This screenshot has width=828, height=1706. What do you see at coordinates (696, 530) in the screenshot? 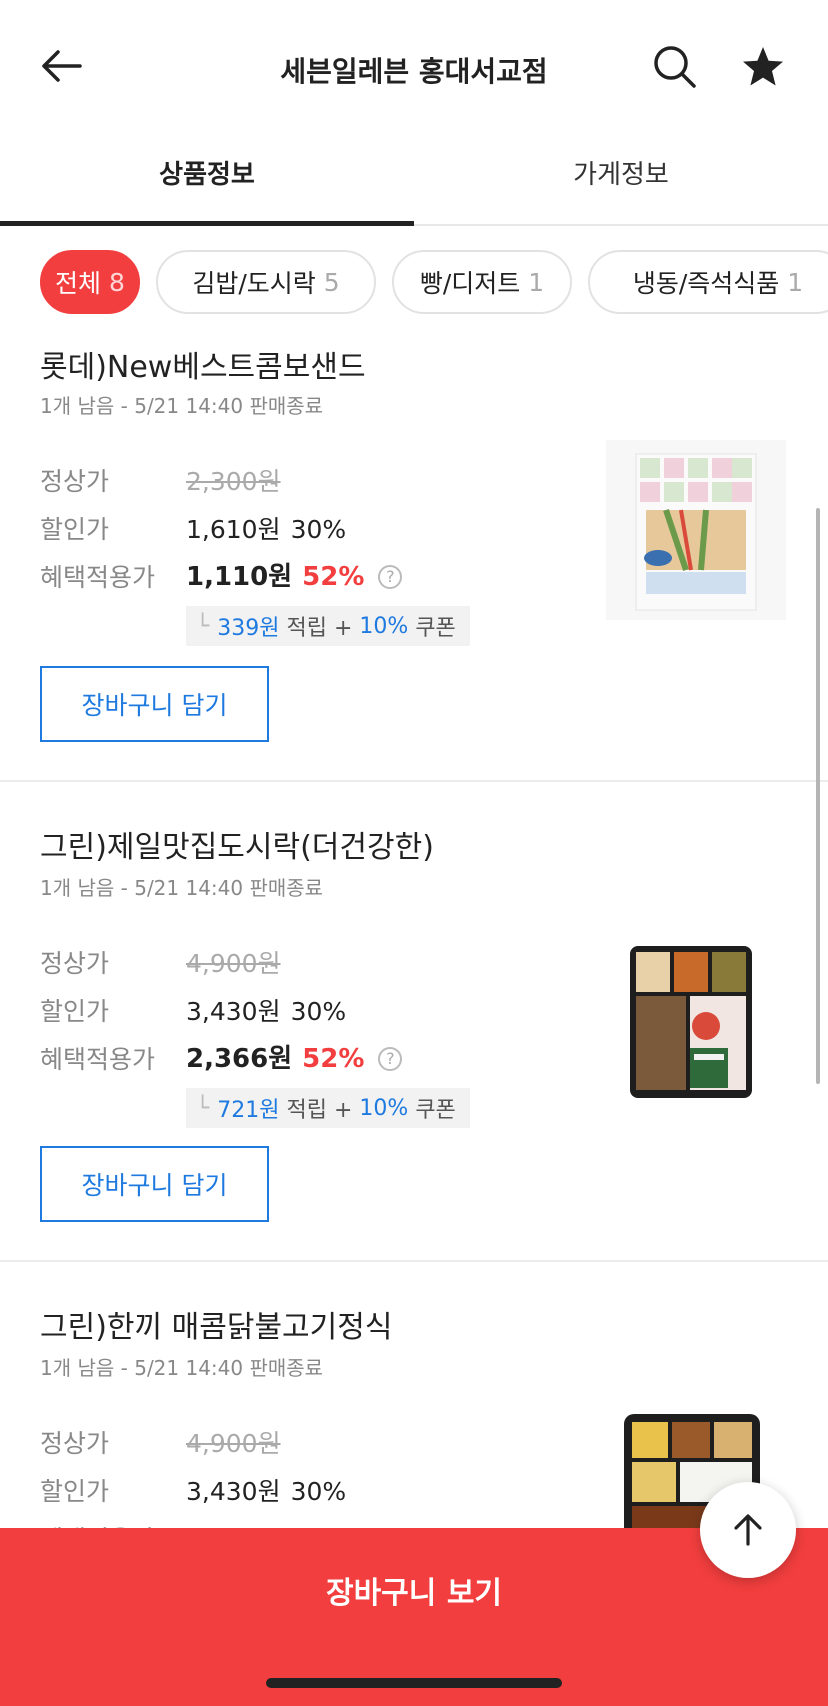
I see `product-image-sandwich` at bounding box center [696, 530].